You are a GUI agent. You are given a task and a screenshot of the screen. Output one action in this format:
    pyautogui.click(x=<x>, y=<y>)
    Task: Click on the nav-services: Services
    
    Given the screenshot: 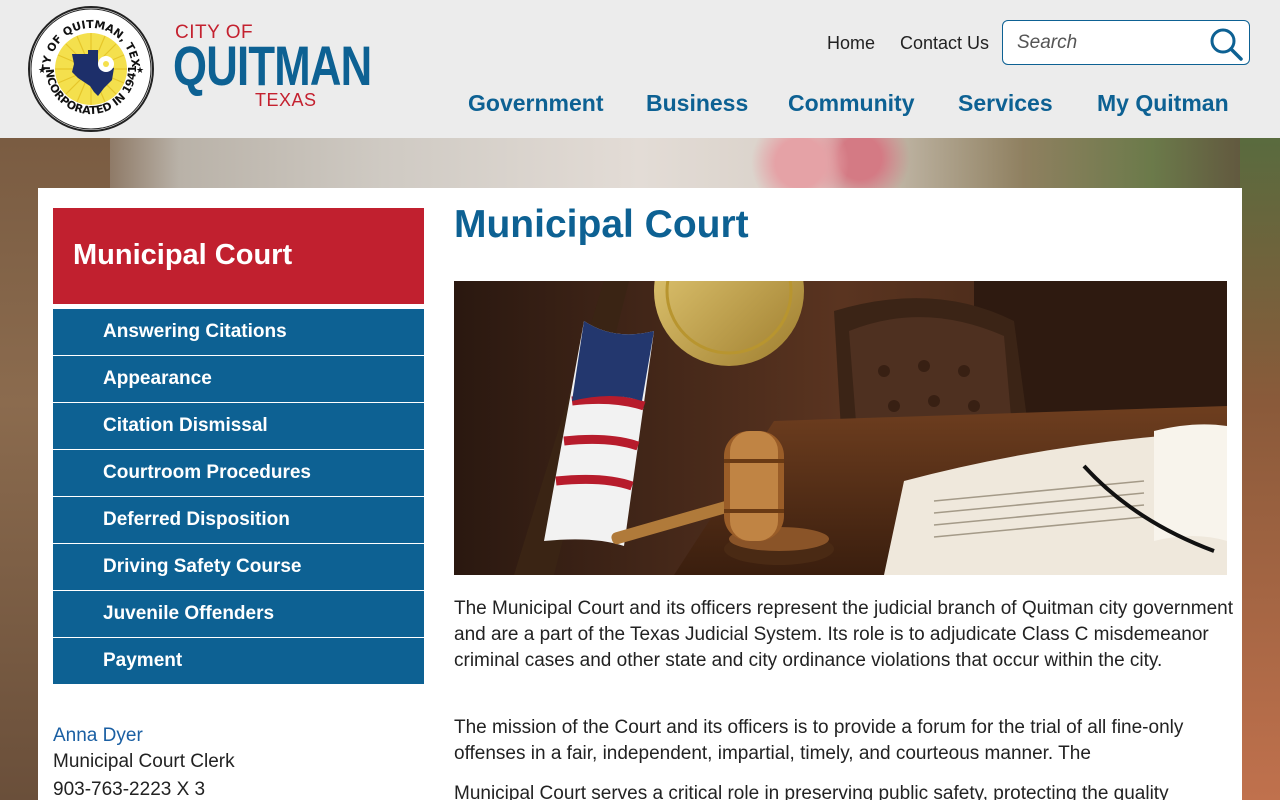 What is the action you would take?
    pyautogui.click(x=1005, y=103)
    